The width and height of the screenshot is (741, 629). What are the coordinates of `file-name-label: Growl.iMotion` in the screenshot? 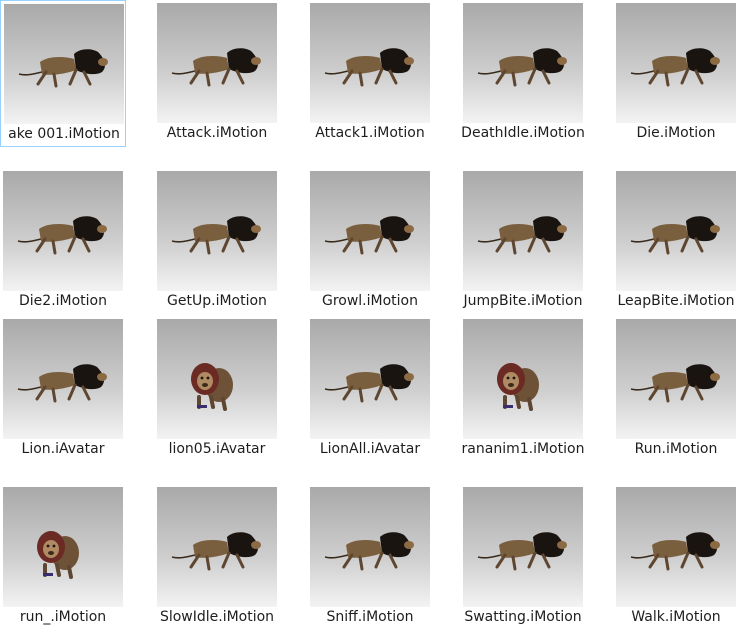 It's located at (369, 301).